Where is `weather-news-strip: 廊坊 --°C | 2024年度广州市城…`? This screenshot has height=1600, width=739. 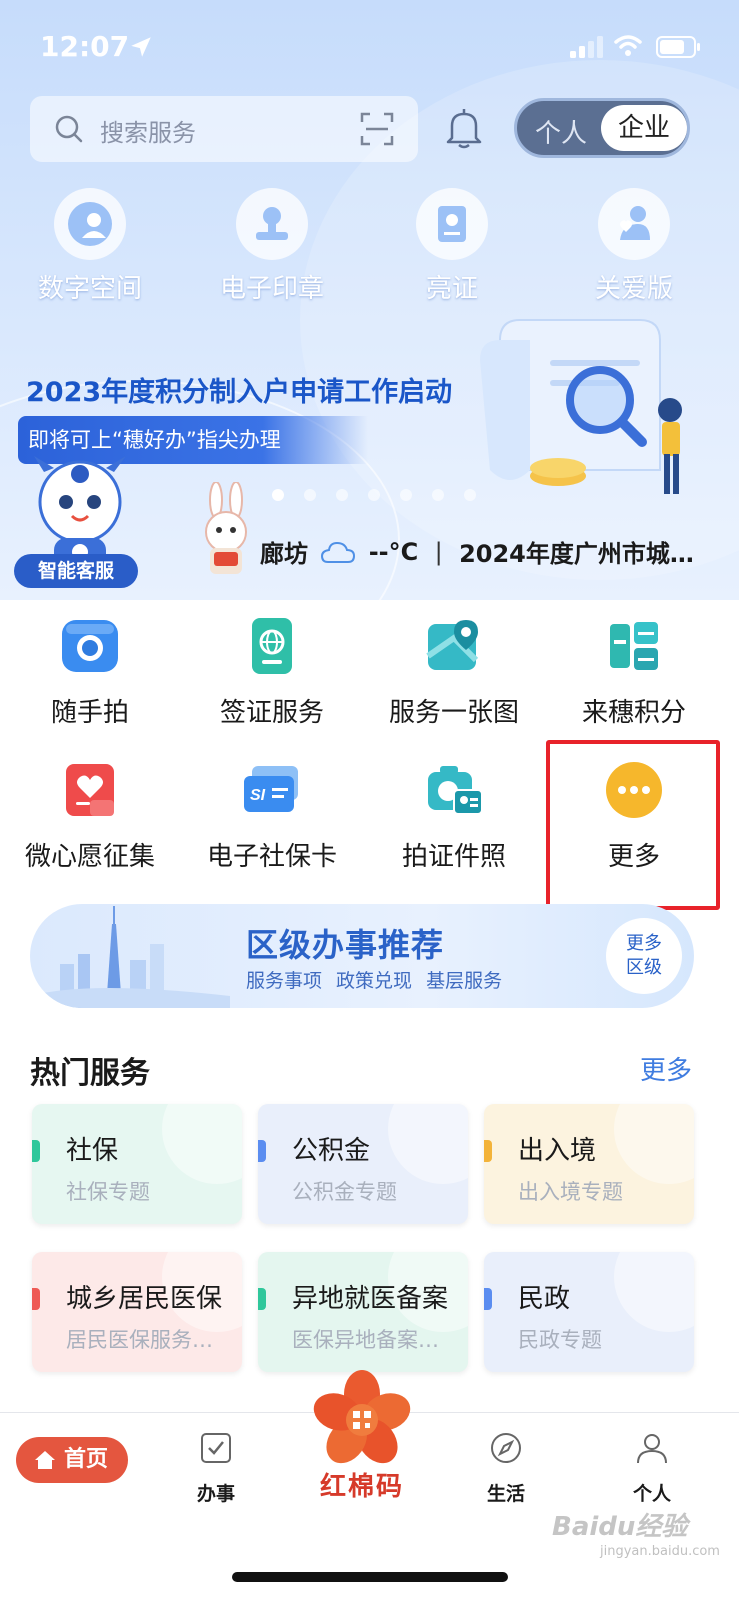 weather-news-strip: 廊坊 --°C | 2024年度广州市城… is located at coordinates (495, 554).